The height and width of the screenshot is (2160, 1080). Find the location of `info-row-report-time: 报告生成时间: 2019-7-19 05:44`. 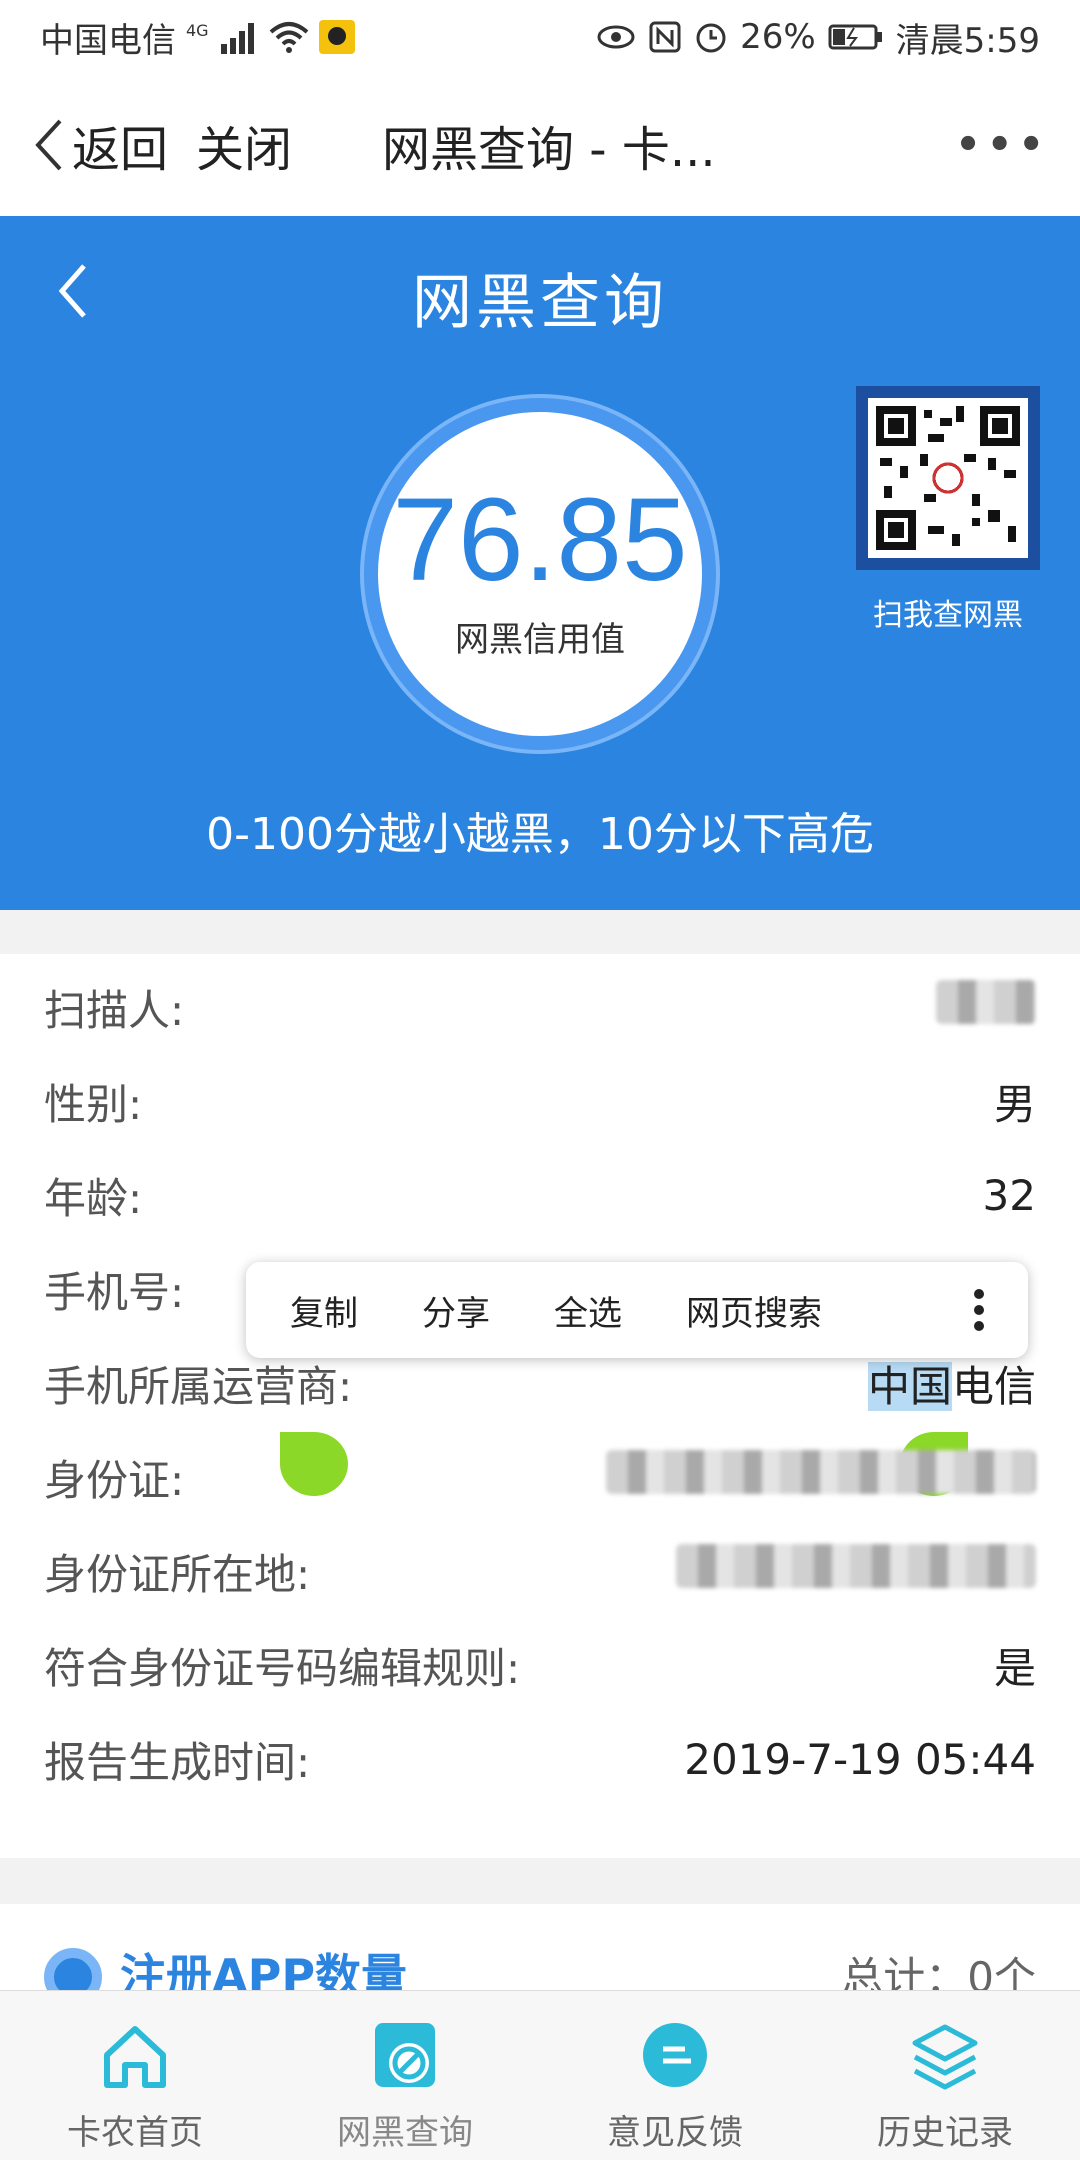

info-row-report-time: 报告生成时间: 2019-7-19 05:44 is located at coordinates (540, 1759).